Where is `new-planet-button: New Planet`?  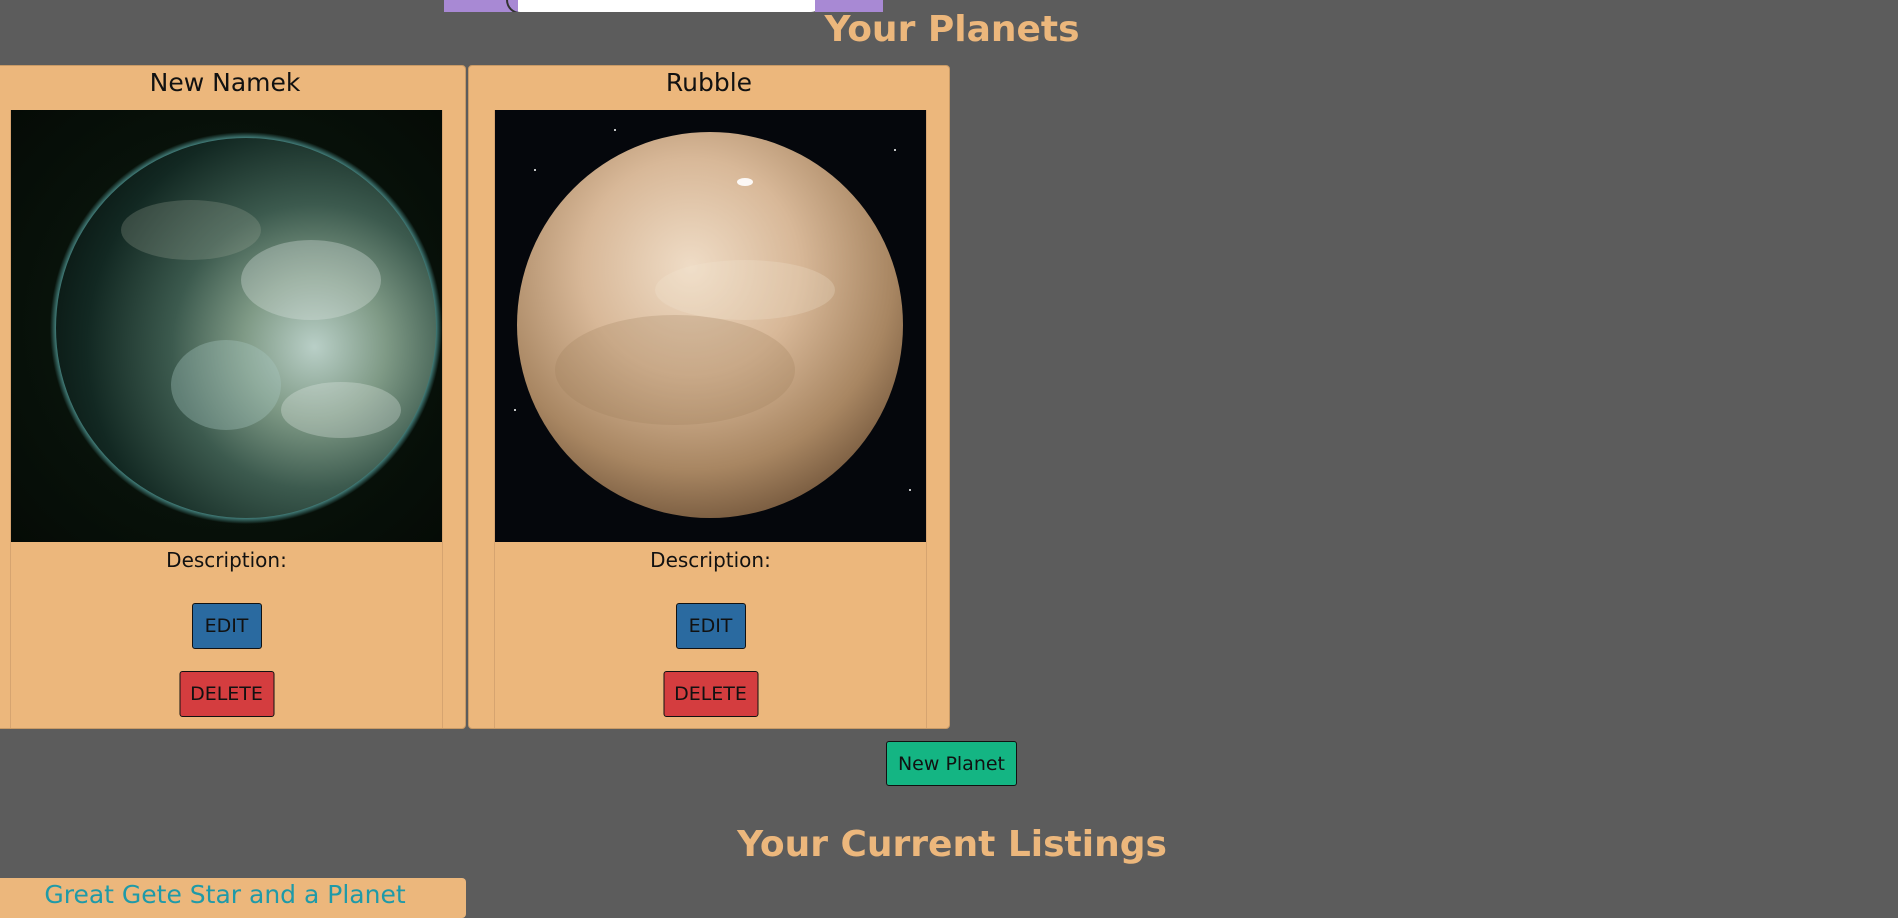 new-planet-button: New Planet is located at coordinates (951, 763).